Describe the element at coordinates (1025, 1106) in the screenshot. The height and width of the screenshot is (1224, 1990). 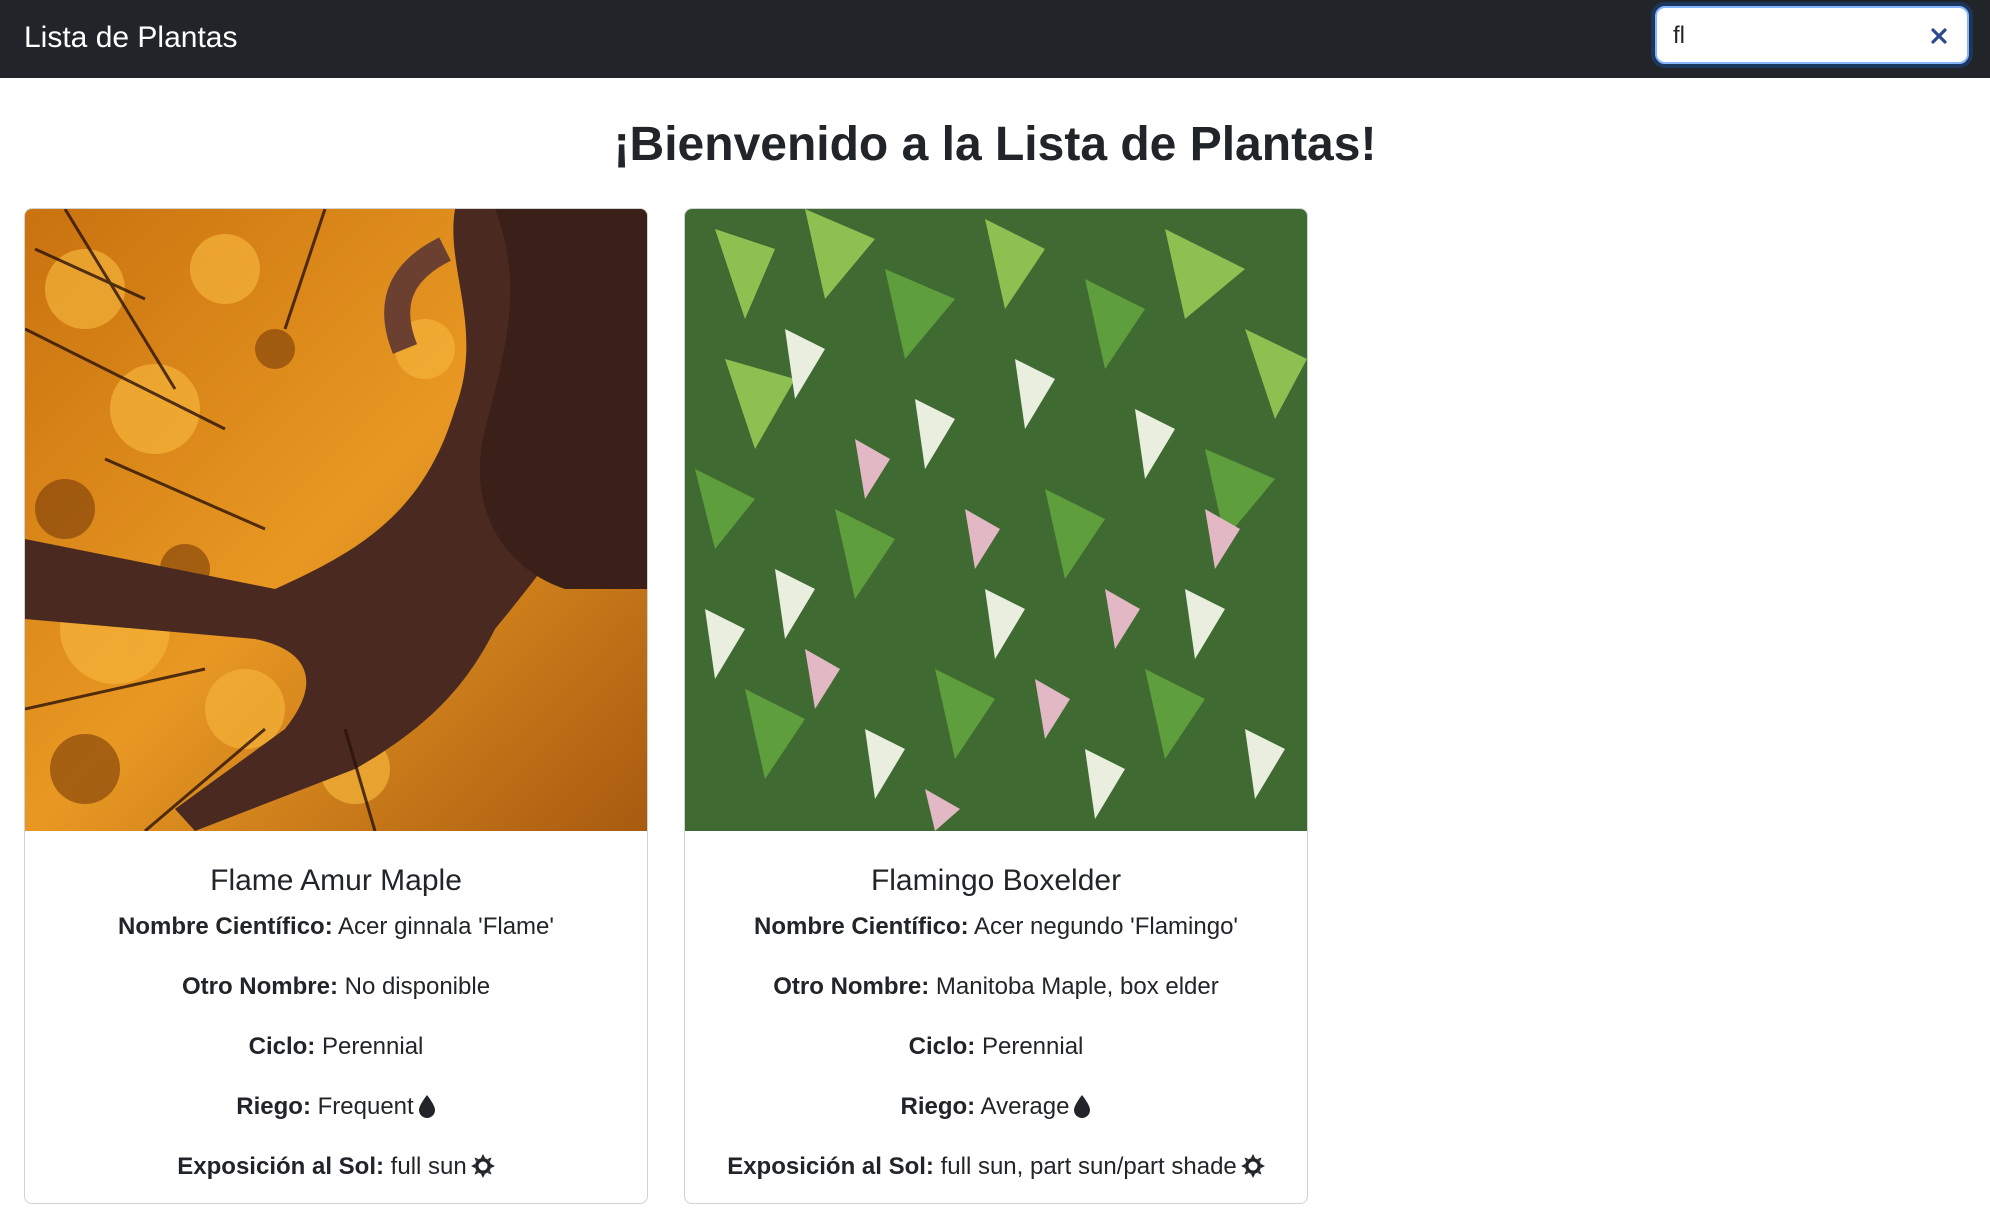
I see `watering-value: Average` at that location.